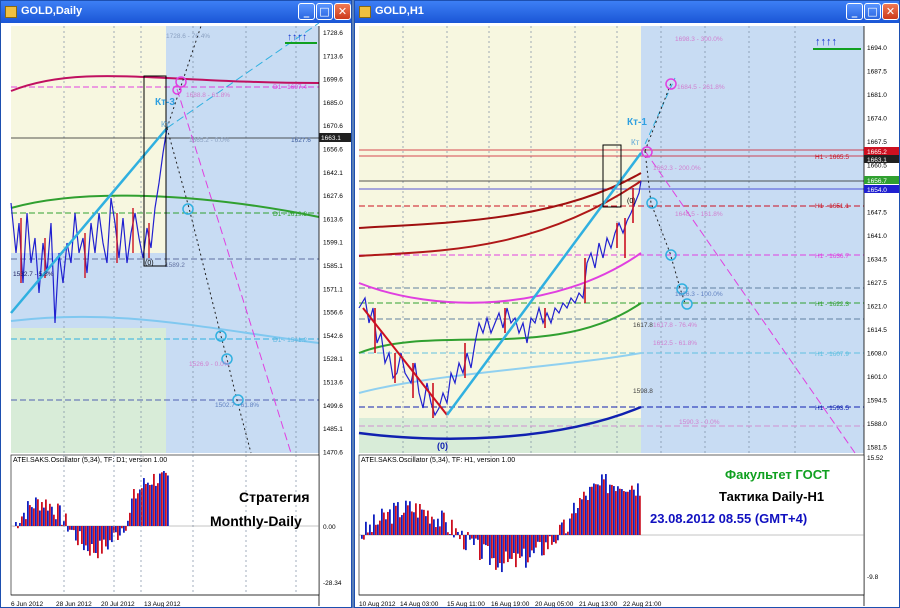 This screenshot has width=900, height=608. Describe the element at coordinates (877, 377) in the screenshot. I see `right-price-tick: 1601.0` at that location.